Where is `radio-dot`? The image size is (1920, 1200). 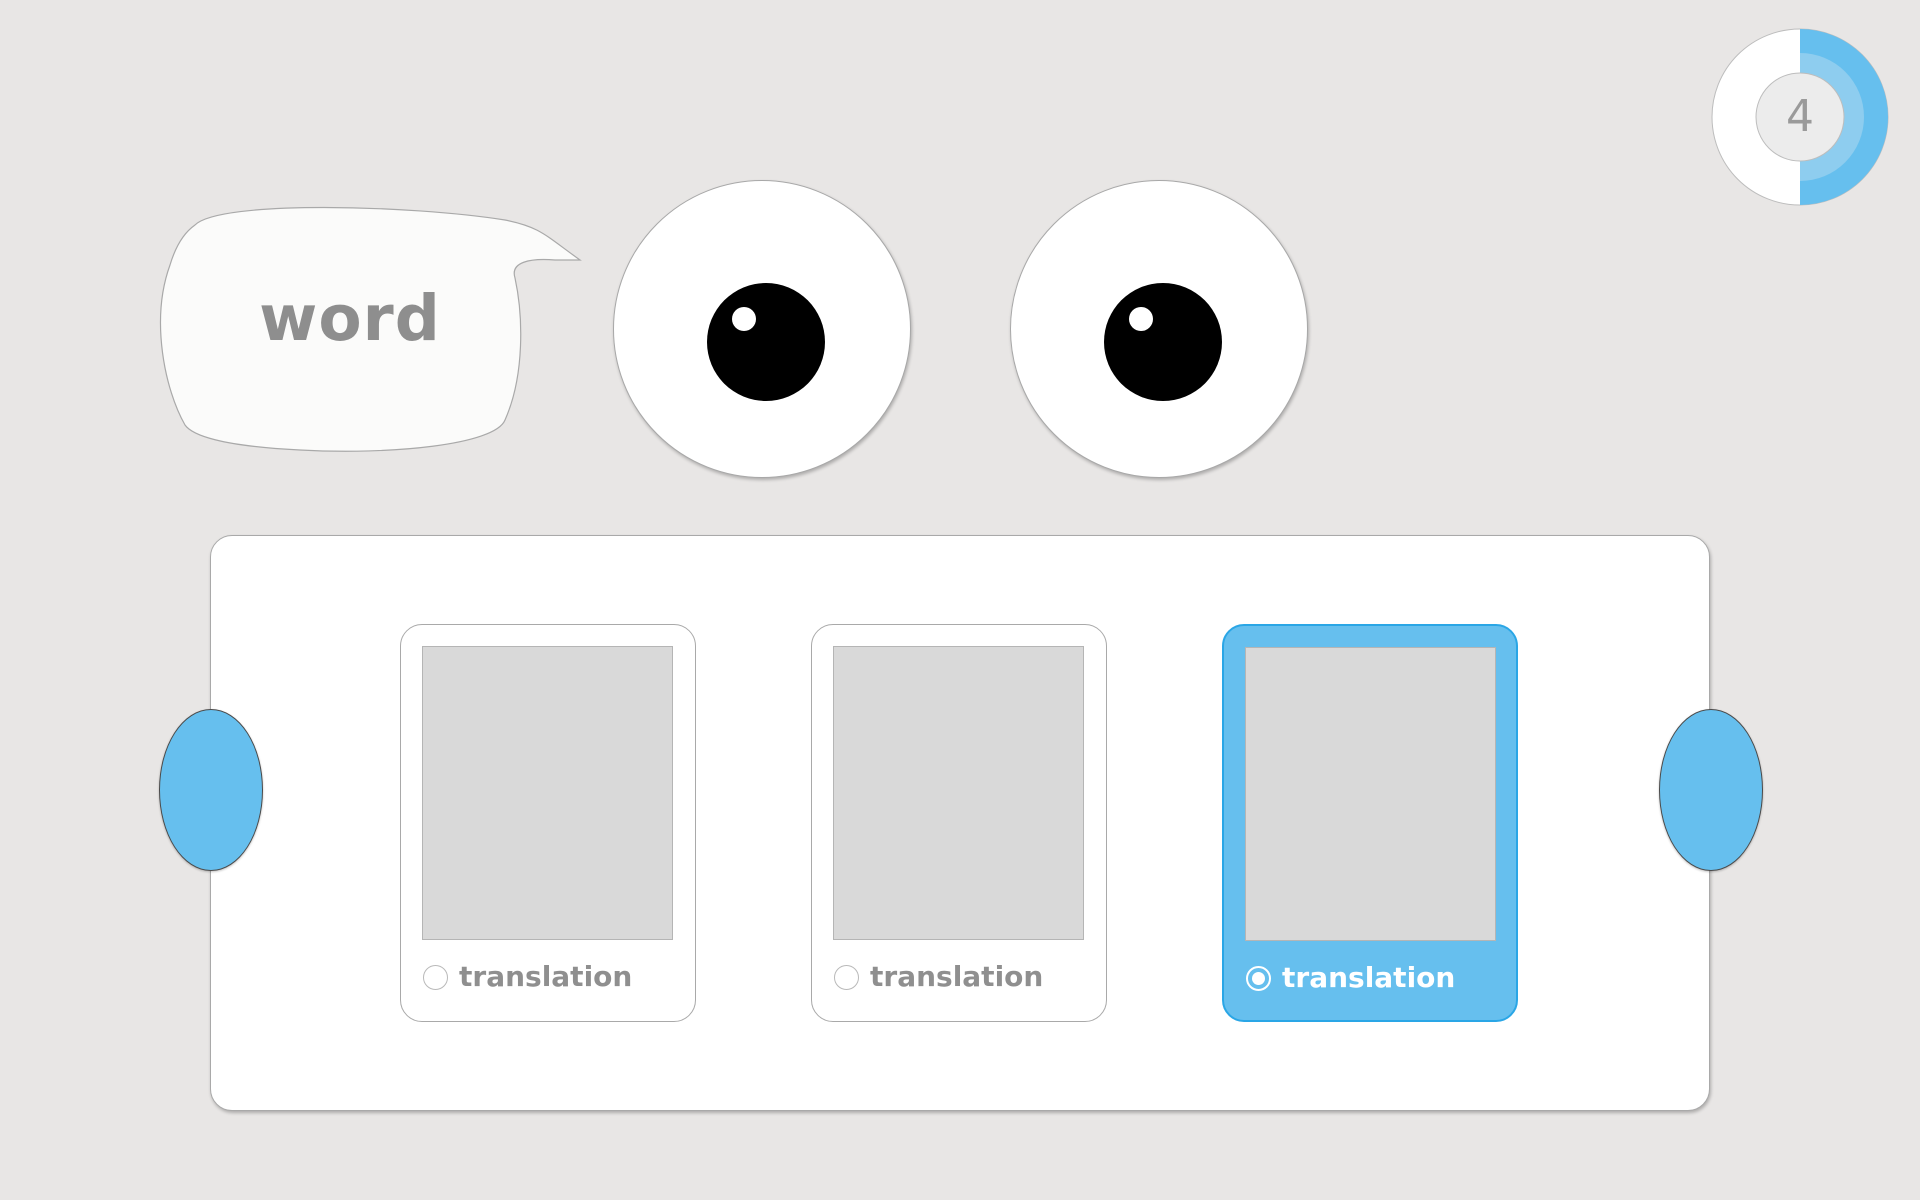 radio-dot is located at coordinates (1258, 978).